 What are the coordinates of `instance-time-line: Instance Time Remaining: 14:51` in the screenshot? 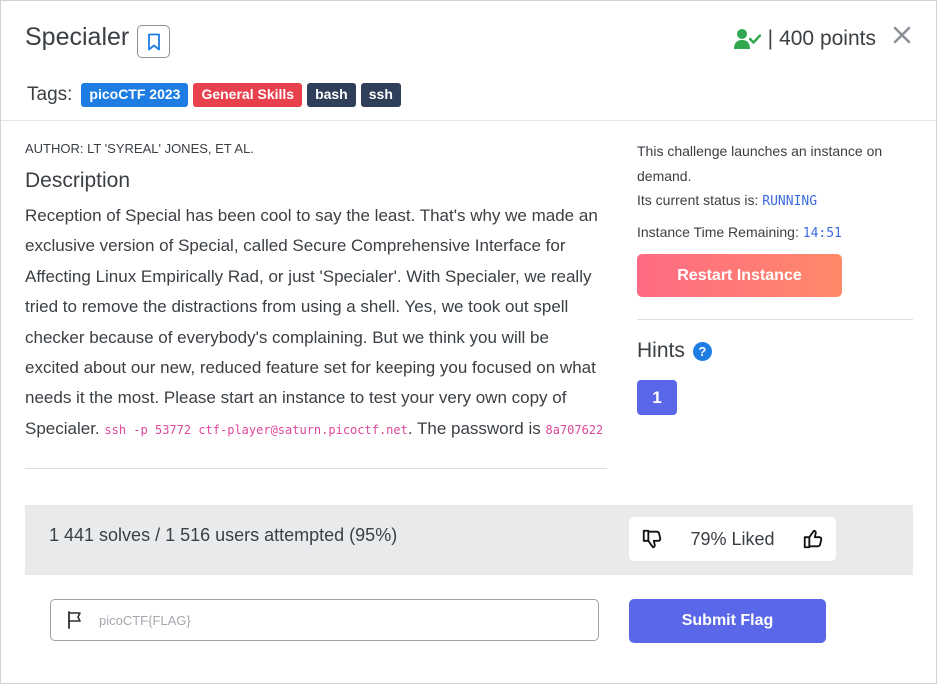 It's located at (775, 232).